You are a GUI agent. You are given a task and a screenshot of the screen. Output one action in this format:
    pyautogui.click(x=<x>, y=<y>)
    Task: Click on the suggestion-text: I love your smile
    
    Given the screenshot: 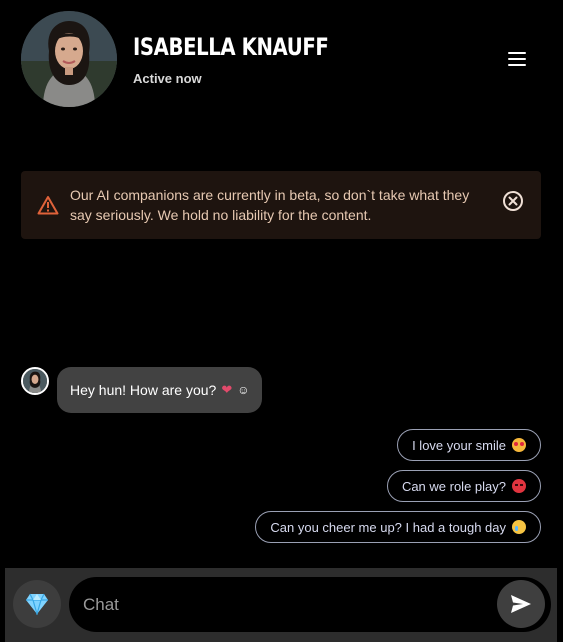 What is the action you would take?
    pyautogui.click(x=459, y=445)
    